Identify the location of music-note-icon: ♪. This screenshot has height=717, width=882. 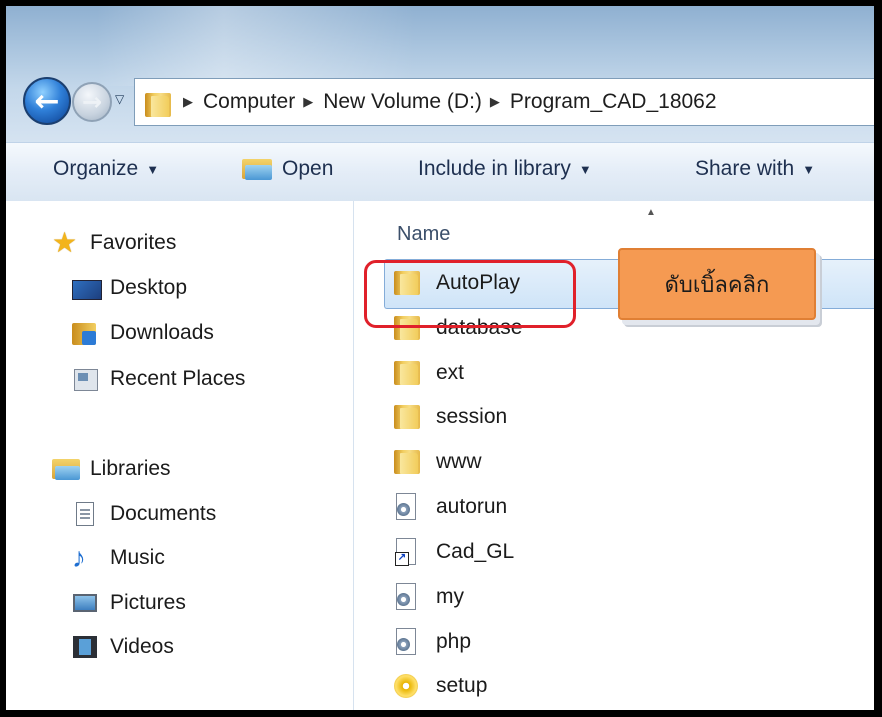
(79, 557).